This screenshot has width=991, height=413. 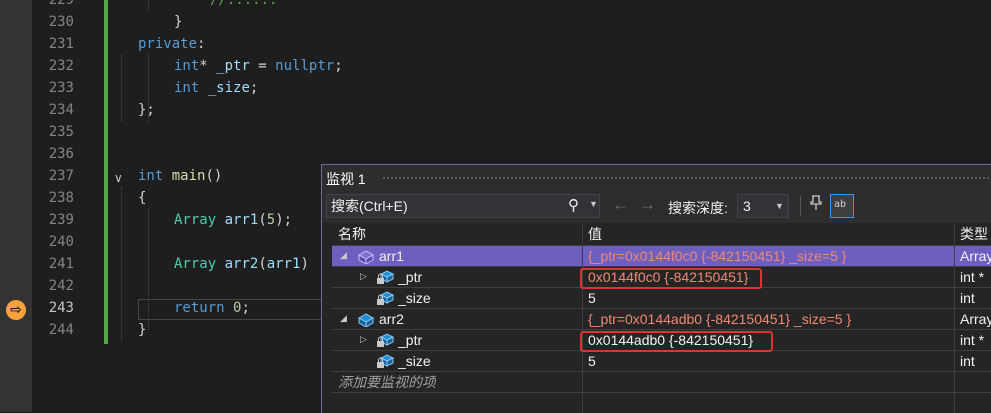 What do you see at coordinates (61, 22) in the screenshot?
I see `line-number: 230` at bounding box center [61, 22].